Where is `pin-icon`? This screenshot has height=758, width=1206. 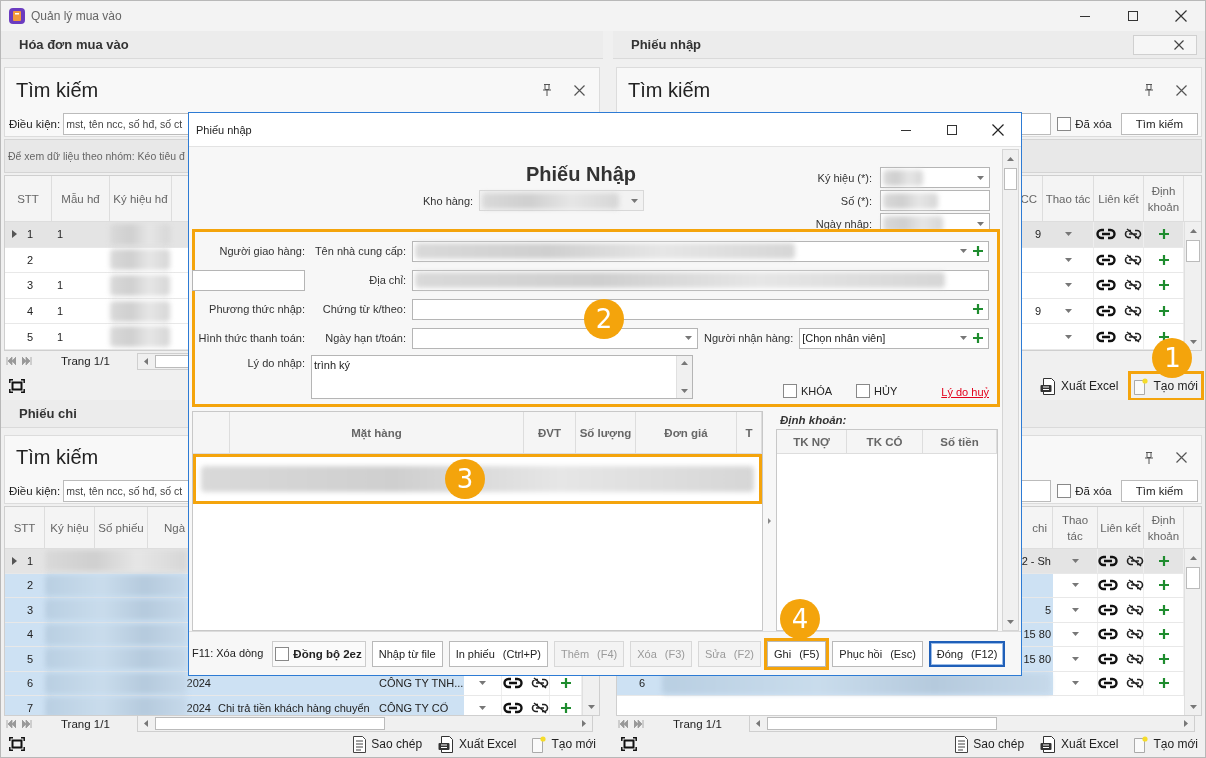 pin-icon is located at coordinates (547, 90).